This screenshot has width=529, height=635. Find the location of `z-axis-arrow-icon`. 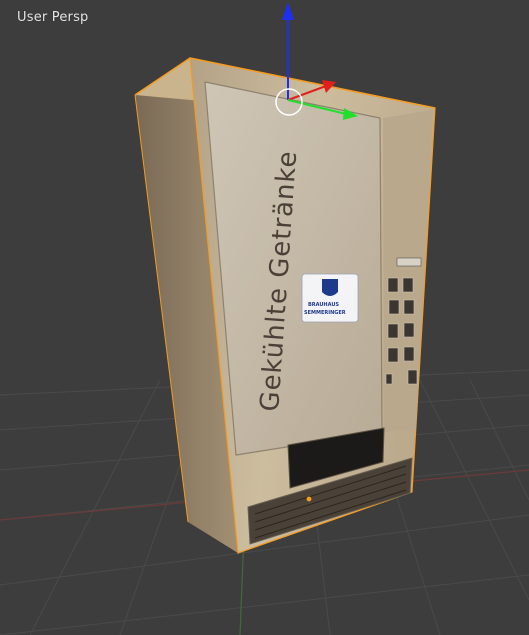

z-axis-arrow-icon is located at coordinates (288, 11).